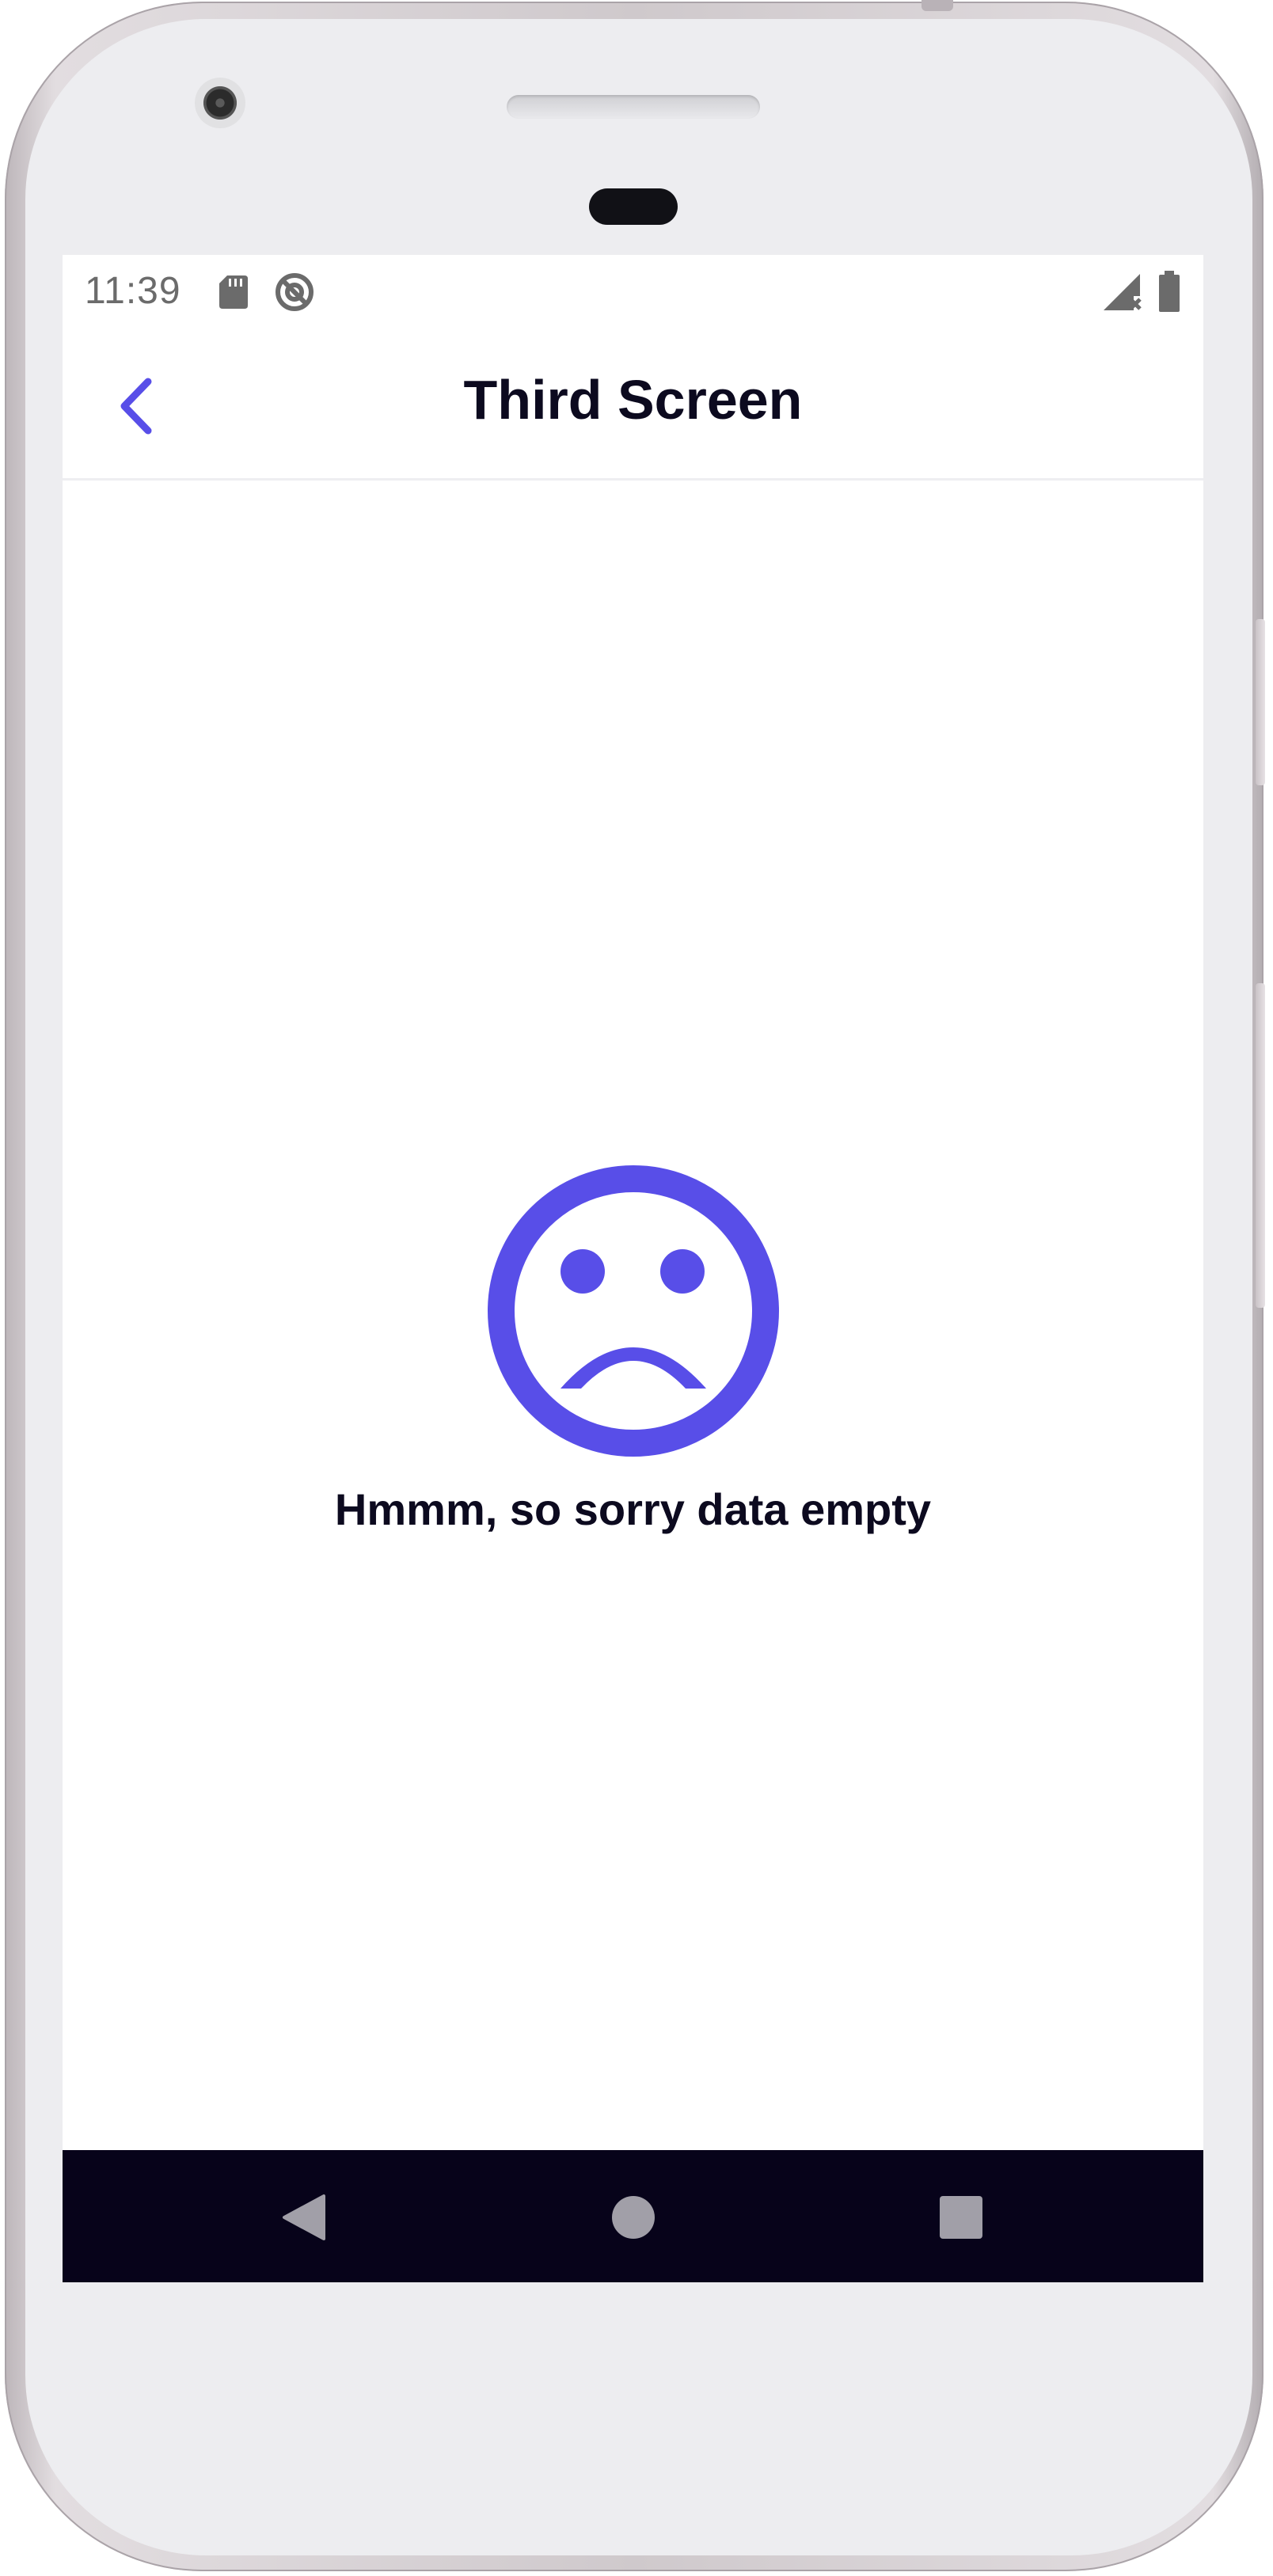 The image size is (1273, 2576). Describe the element at coordinates (133, 291) in the screenshot. I see `status-time: 11:39` at that location.